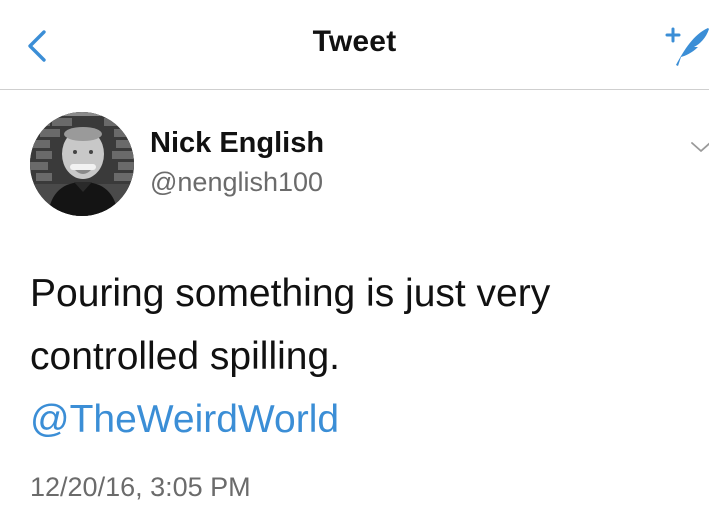  What do you see at coordinates (140, 487) in the screenshot?
I see `tweet-timestamp: 12/20/16, 3:05 PM` at bounding box center [140, 487].